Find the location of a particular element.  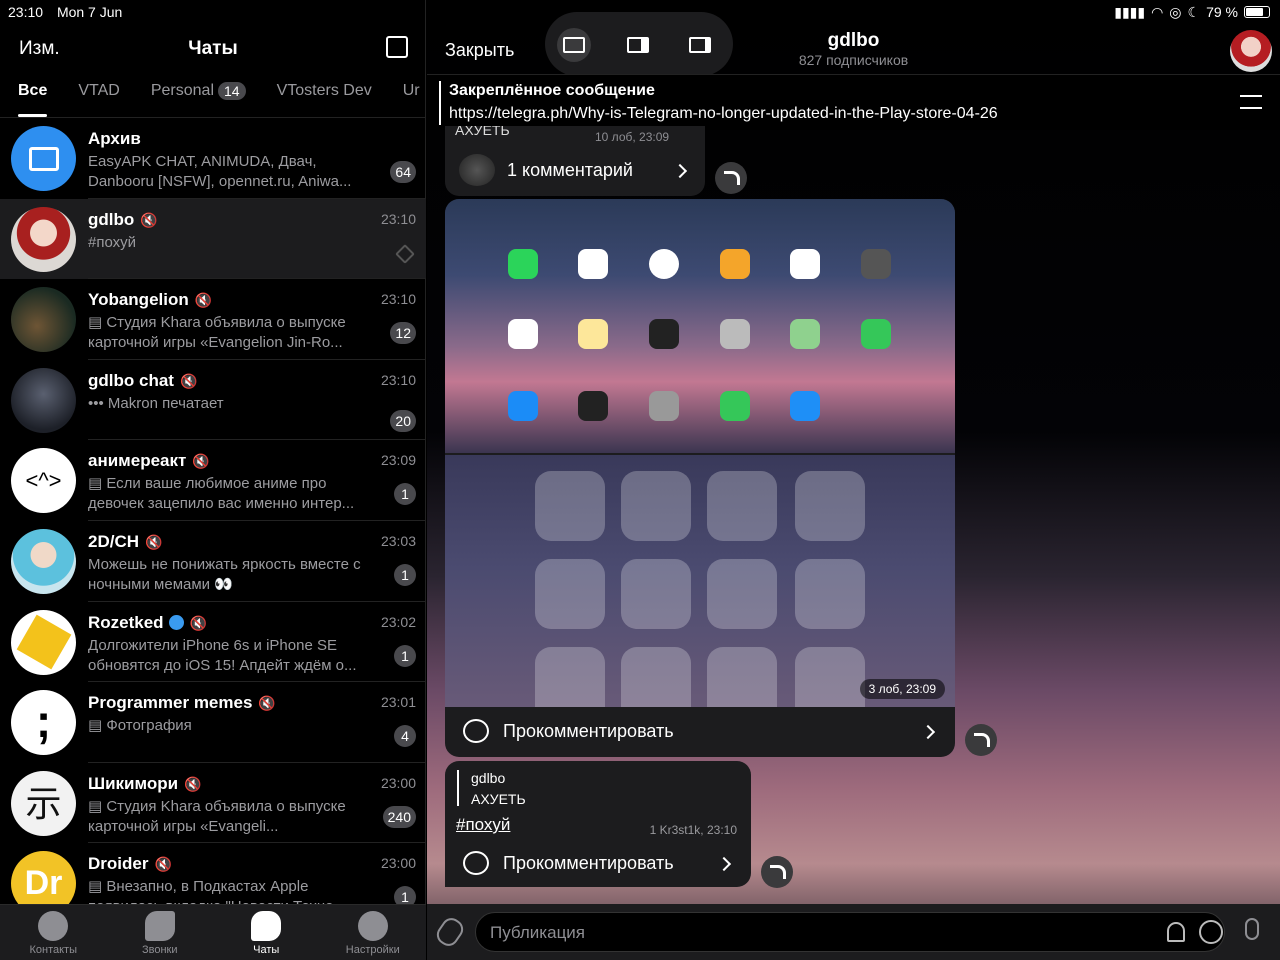

unread-badge: 64 is located at coordinates (403, 172).